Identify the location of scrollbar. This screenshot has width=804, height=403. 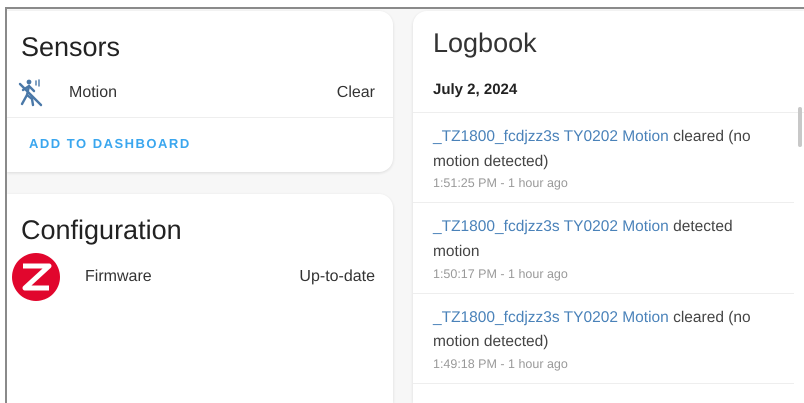
(800, 127).